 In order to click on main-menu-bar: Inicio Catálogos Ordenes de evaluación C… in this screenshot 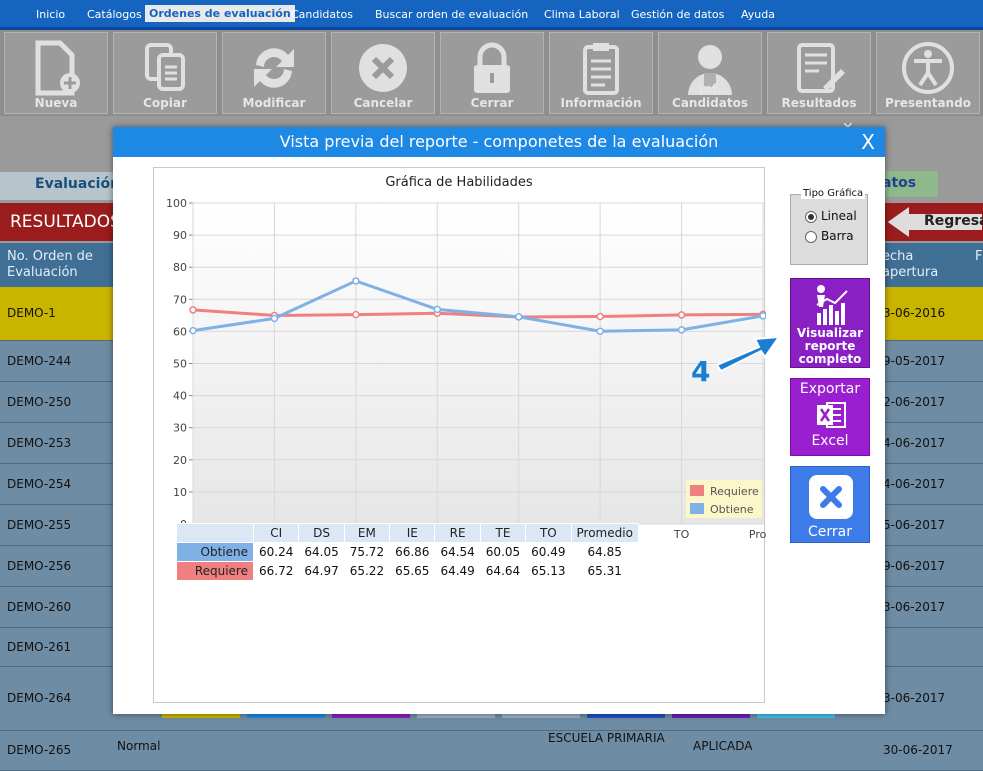, I will do `click(491, 15)`.